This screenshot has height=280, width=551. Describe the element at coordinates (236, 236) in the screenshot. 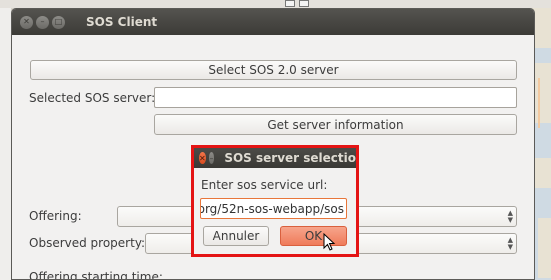

I see `cancel-button: Annuler` at that location.